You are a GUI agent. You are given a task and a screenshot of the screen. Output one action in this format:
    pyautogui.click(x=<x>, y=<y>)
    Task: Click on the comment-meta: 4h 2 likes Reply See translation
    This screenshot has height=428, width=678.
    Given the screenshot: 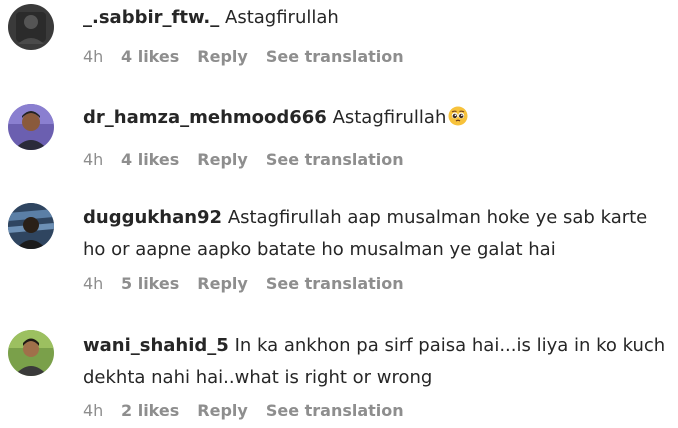 What is the action you would take?
    pyautogui.click(x=374, y=410)
    